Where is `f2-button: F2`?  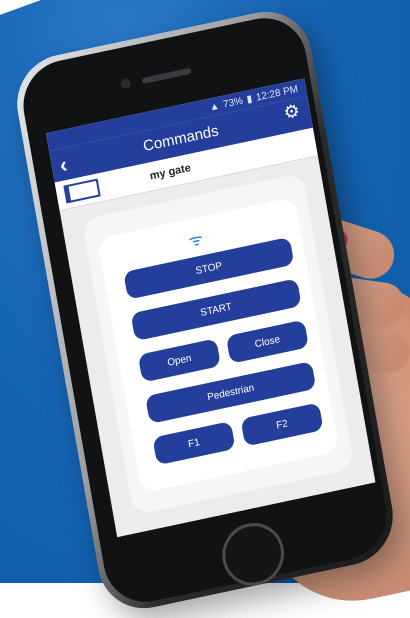 f2-button: F2 is located at coordinates (282, 424).